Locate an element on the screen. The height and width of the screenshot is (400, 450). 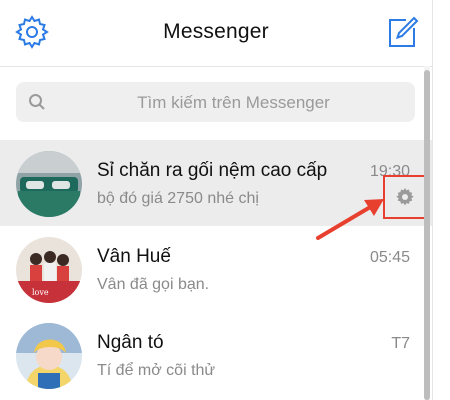
scrollbar is located at coordinates (427, 233).